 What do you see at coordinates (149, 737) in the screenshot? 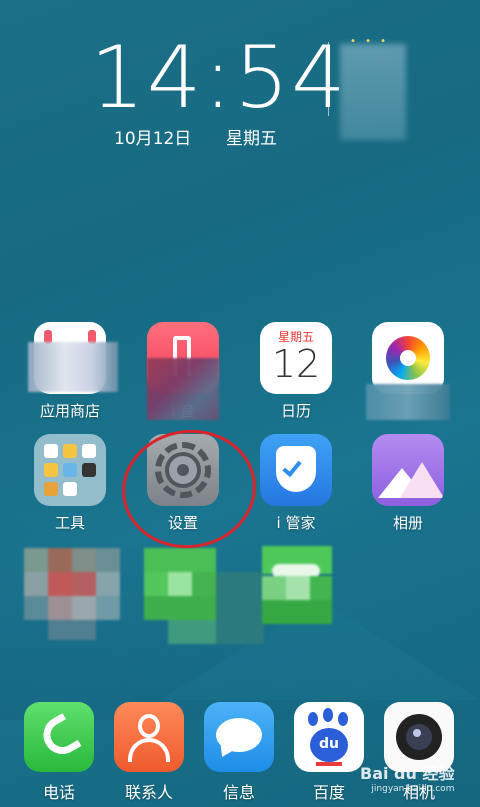
I see `contacts-person-icon` at bounding box center [149, 737].